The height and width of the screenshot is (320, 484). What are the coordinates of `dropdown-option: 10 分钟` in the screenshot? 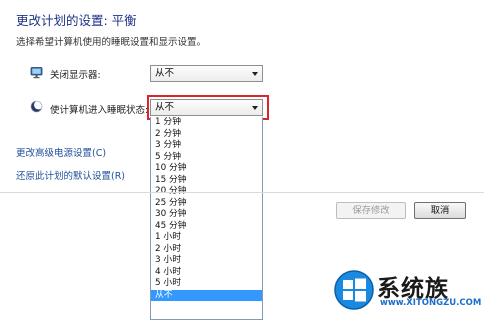 It's located at (206, 169).